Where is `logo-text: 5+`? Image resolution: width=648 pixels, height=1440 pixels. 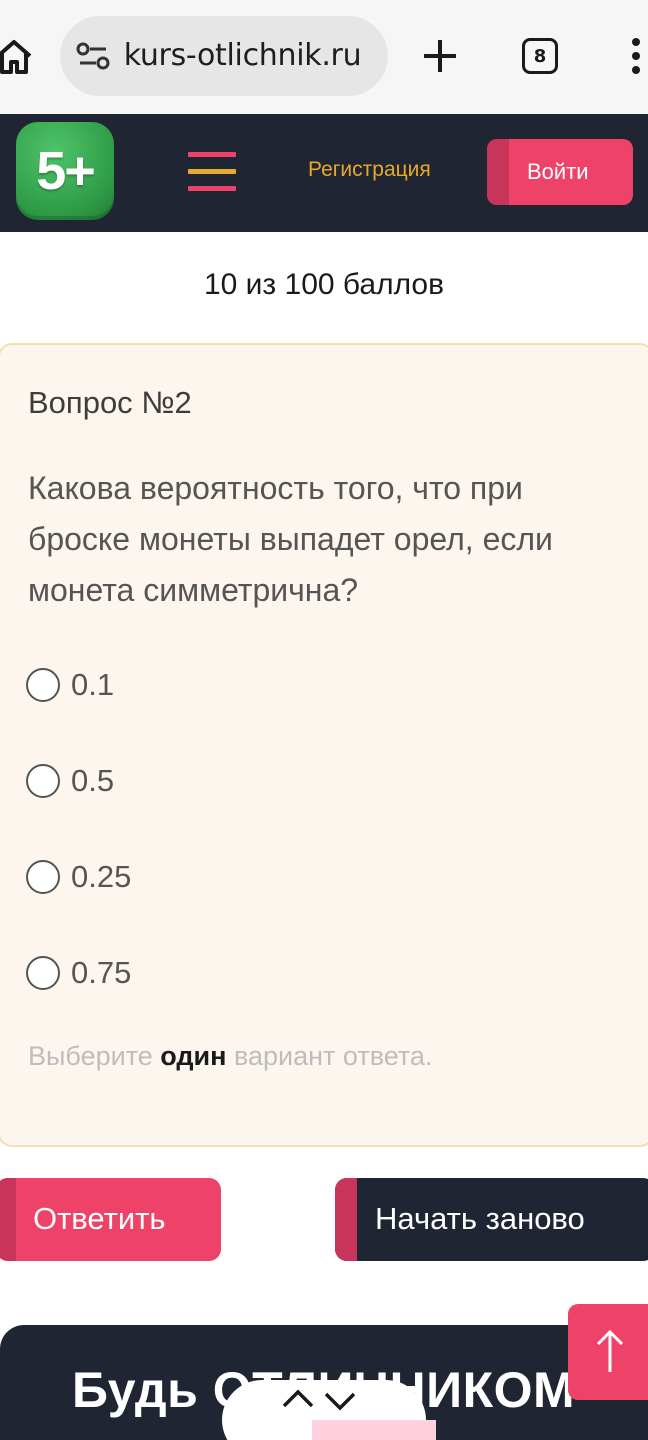 logo-text: 5+ is located at coordinates (66, 171).